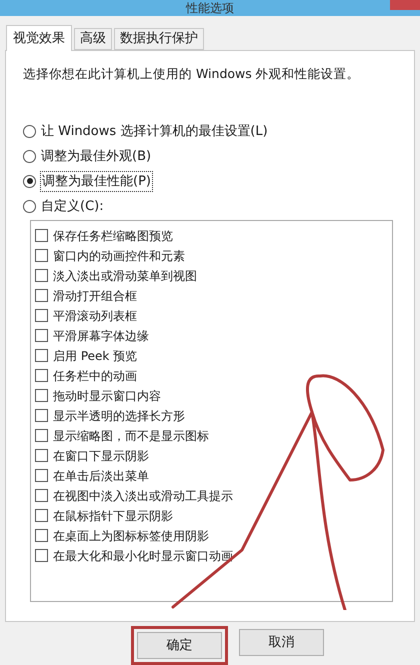 Image resolution: width=420 pixels, height=665 pixels. What do you see at coordinates (210, 181) in the screenshot?
I see `radio-option: 调整为最佳性能(P)` at bounding box center [210, 181].